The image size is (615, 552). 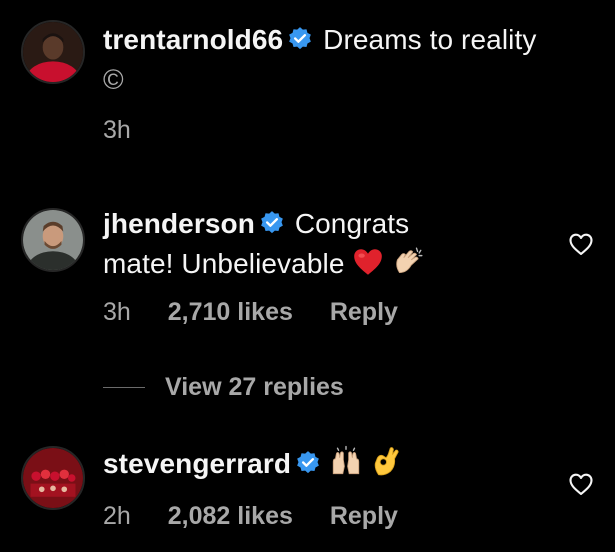 What do you see at coordinates (367, 262) in the screenshot?
I see `red-heart-emoji-icon` at bounding box center [367, 262].